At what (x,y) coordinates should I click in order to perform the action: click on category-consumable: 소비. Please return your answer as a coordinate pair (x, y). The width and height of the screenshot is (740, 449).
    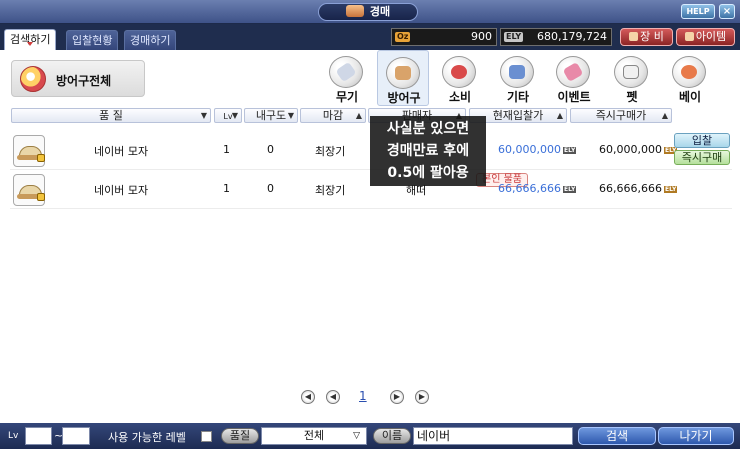
    Looking at the image, I should click on (460, 78).